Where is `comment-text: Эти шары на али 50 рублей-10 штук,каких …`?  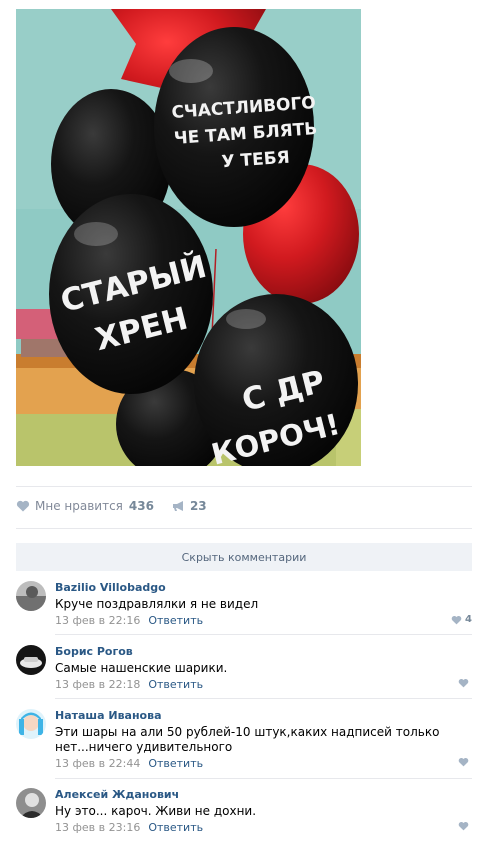 comment-text: Эти шары на али 50 рублей-10 штук,каких … is located at coordinates (247, 739).